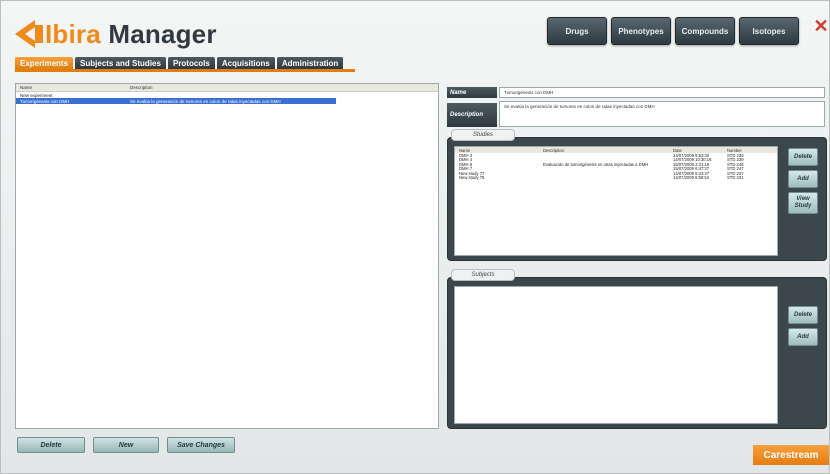  What do you see at coordinates (803, 157) in the screenshot?
I see `delete-study-button: Delete` at bounding box center [803, 157].